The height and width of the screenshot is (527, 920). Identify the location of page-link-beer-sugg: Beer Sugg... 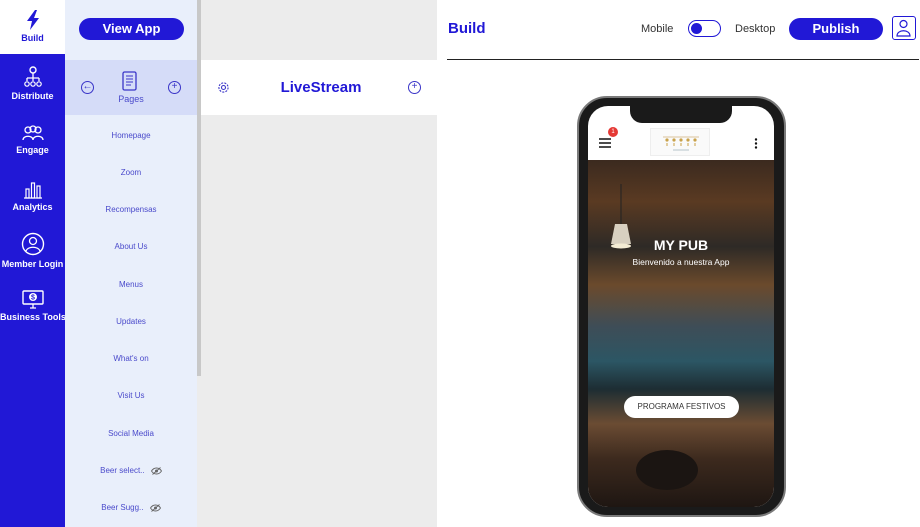
(131, 507).